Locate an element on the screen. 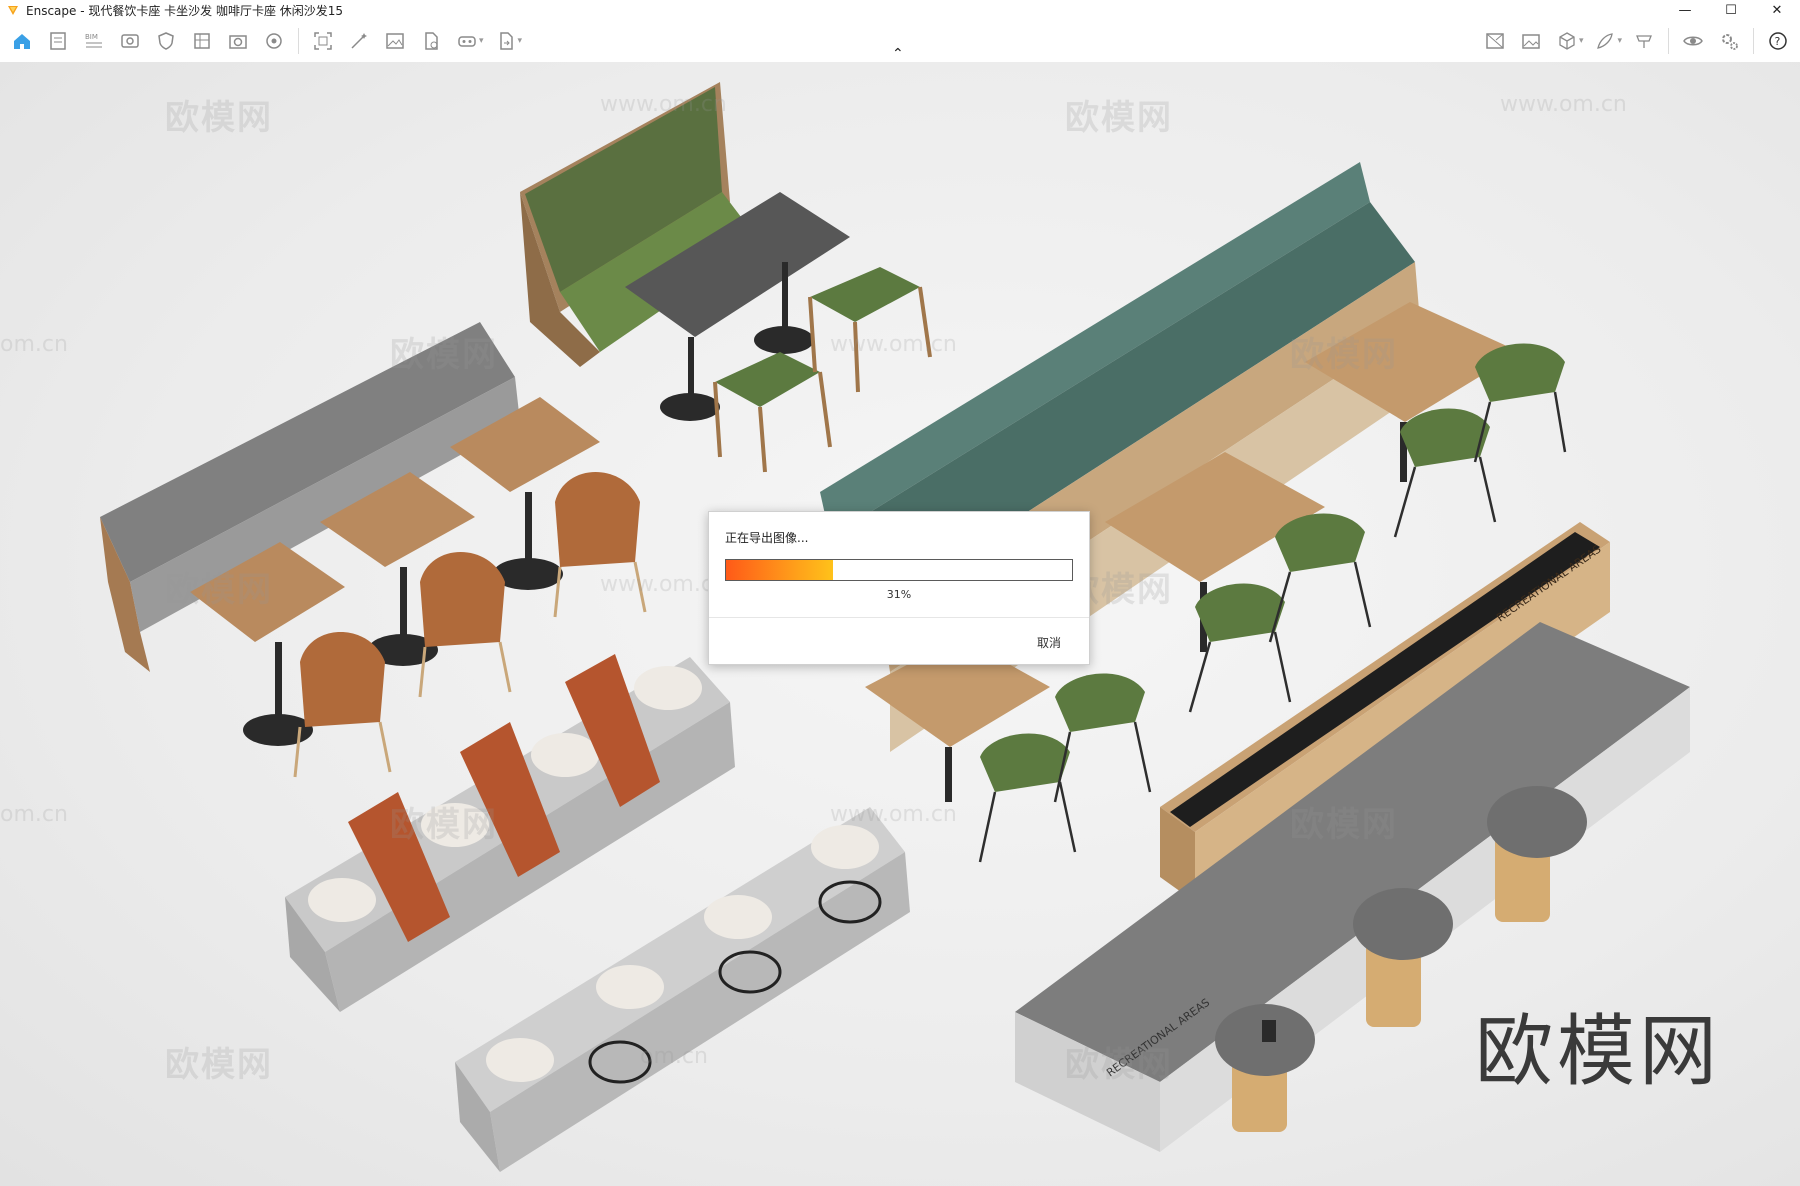 The width and height of the screenshot is (1800, 1186). progress-fill is located at coordinates (780, 570).